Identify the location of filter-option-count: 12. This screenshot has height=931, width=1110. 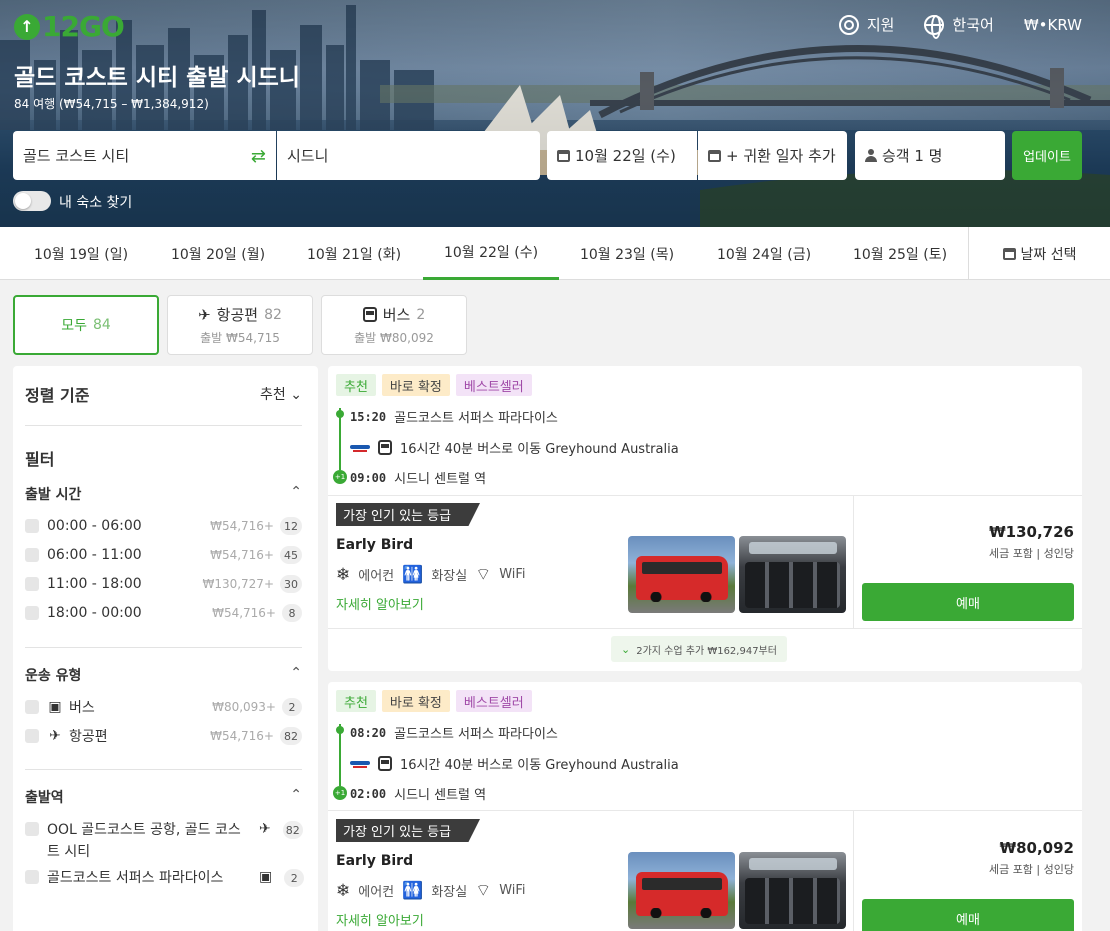
(291, 526).